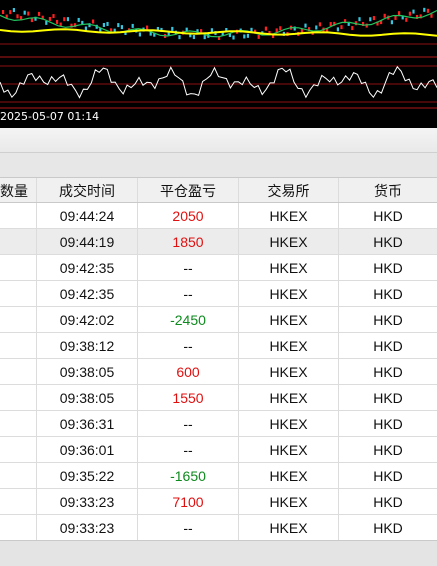  What do you see at coordinates (188, 190) in the screenshot?
I see `column-header-pnl: 平仓盈亏` at bounding box center [188, 190].